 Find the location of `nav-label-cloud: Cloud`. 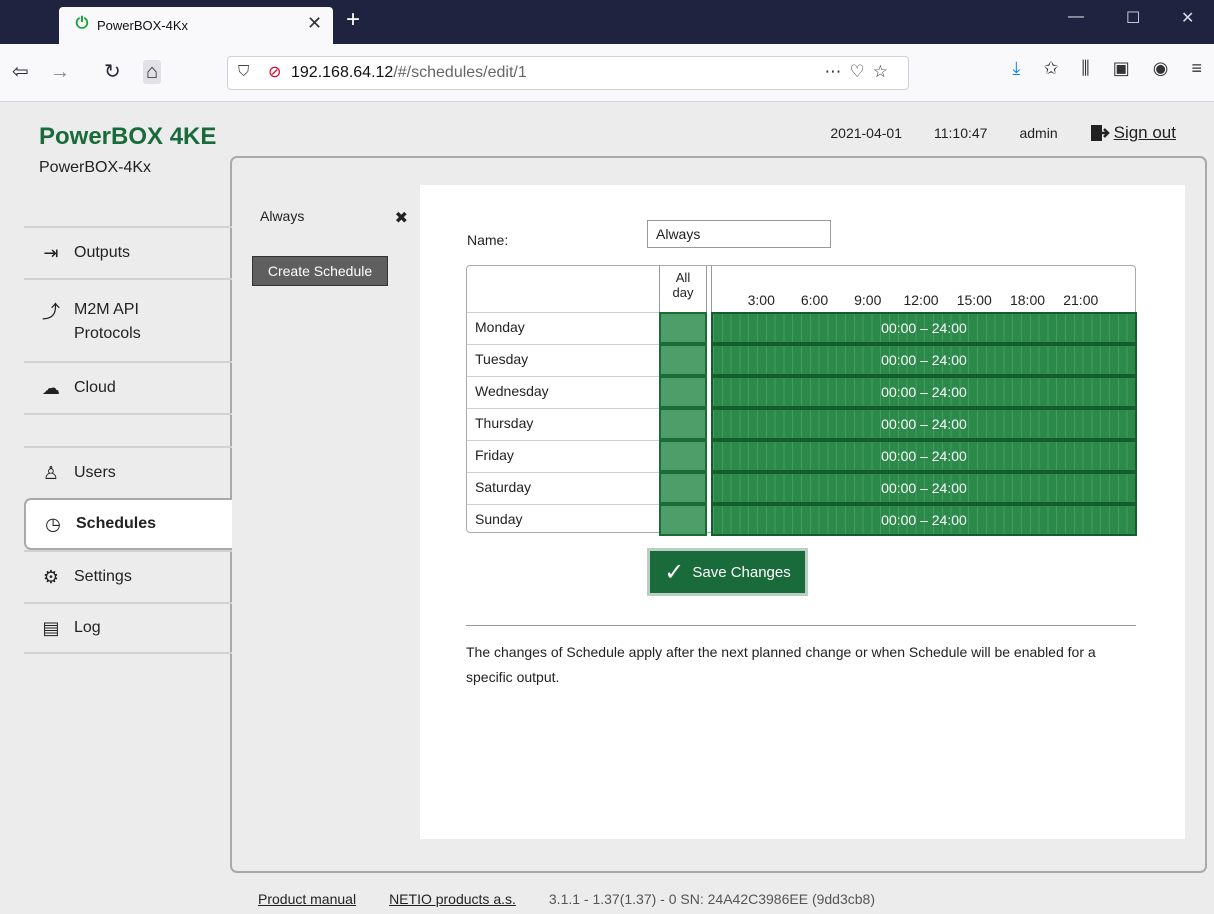

nav-label-cloud: Cloud is located at coordinates (95, 387).